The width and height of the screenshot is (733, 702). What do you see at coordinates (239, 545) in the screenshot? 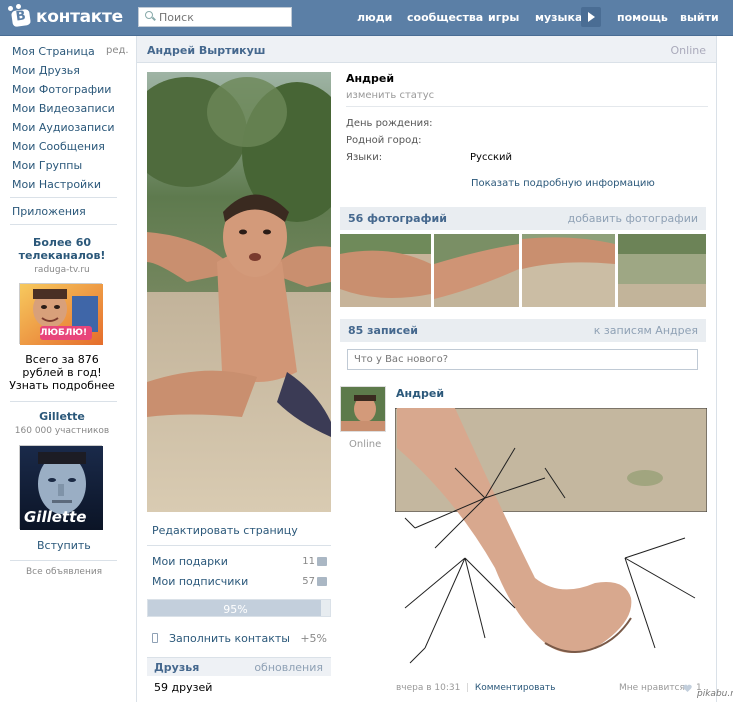
I see `profile-divider` at bounding box center [239, 545].